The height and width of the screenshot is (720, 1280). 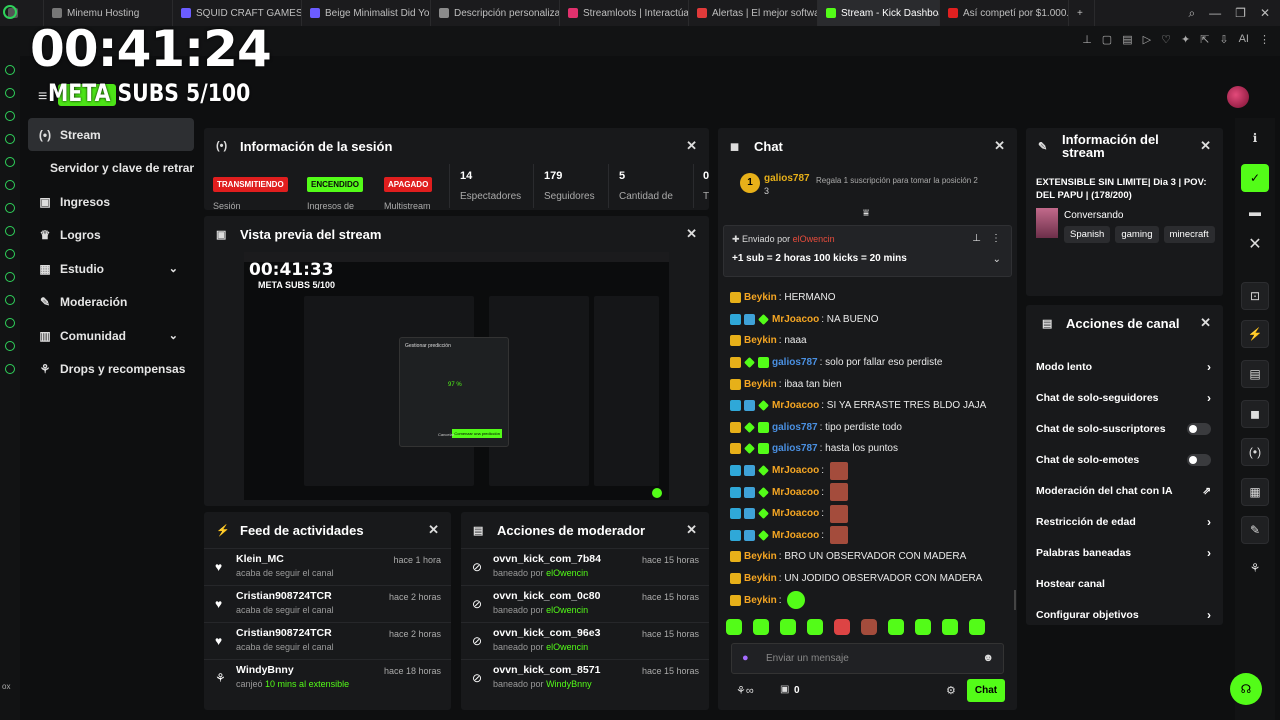 I want to click on channel-action-item: Chat de solo-suscriptores, so click(x=1124, y=429).